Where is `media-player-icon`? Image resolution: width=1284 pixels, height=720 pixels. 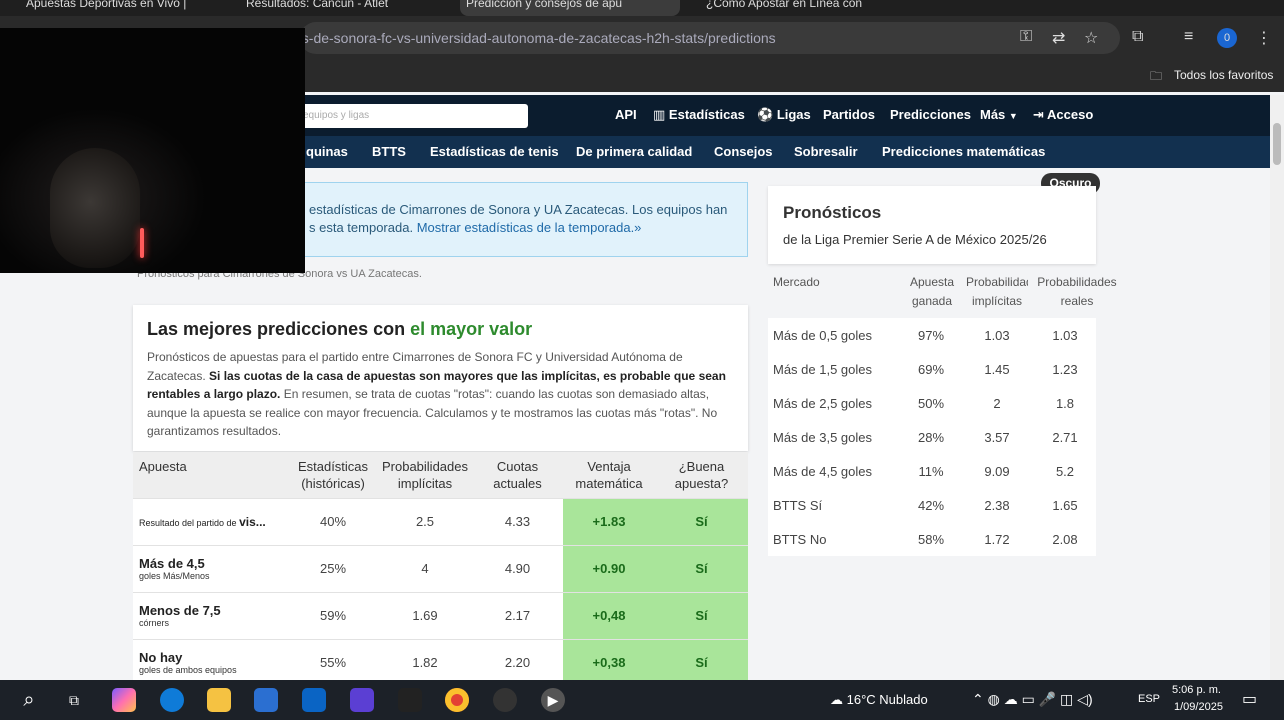
media-player-icon is located at coordinates (362, 700).